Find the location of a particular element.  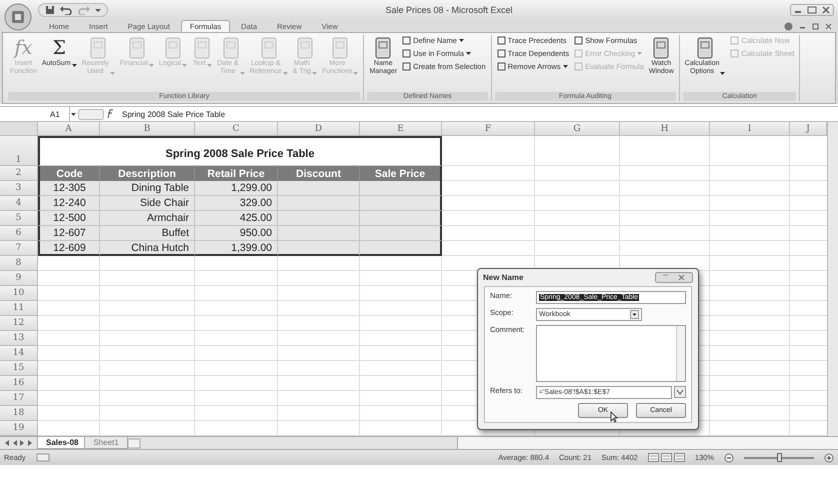

row-header: 16 is located at coordinates (19, 383).